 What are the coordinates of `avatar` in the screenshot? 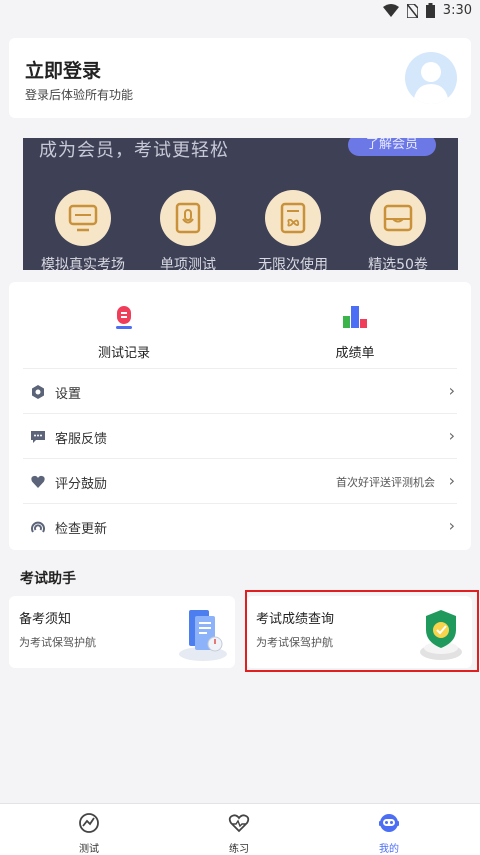 It's located at (431, 78).